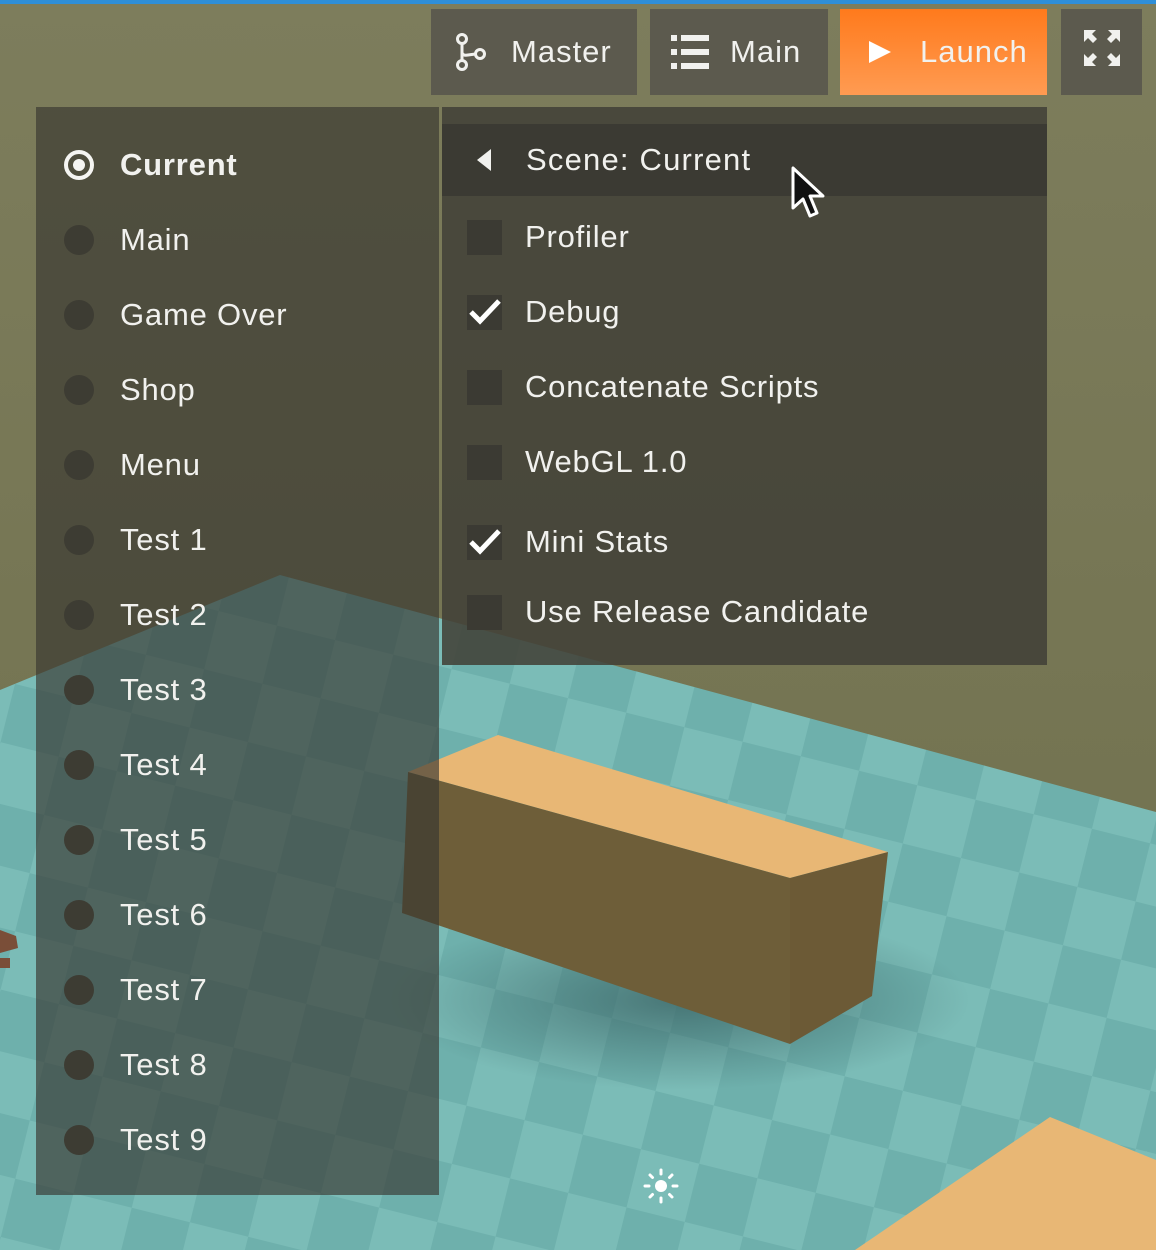  Describe the element at coordinates (597, 541) in the screenshot. I see `option-label: Mini Stats` at that location.